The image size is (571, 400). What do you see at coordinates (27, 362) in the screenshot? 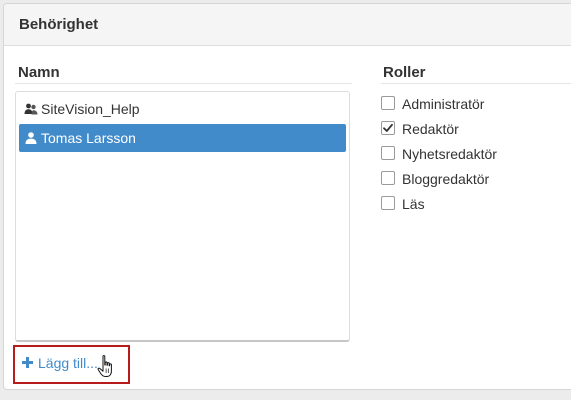
I see `plus-icon` at bounding box center [27, 362].